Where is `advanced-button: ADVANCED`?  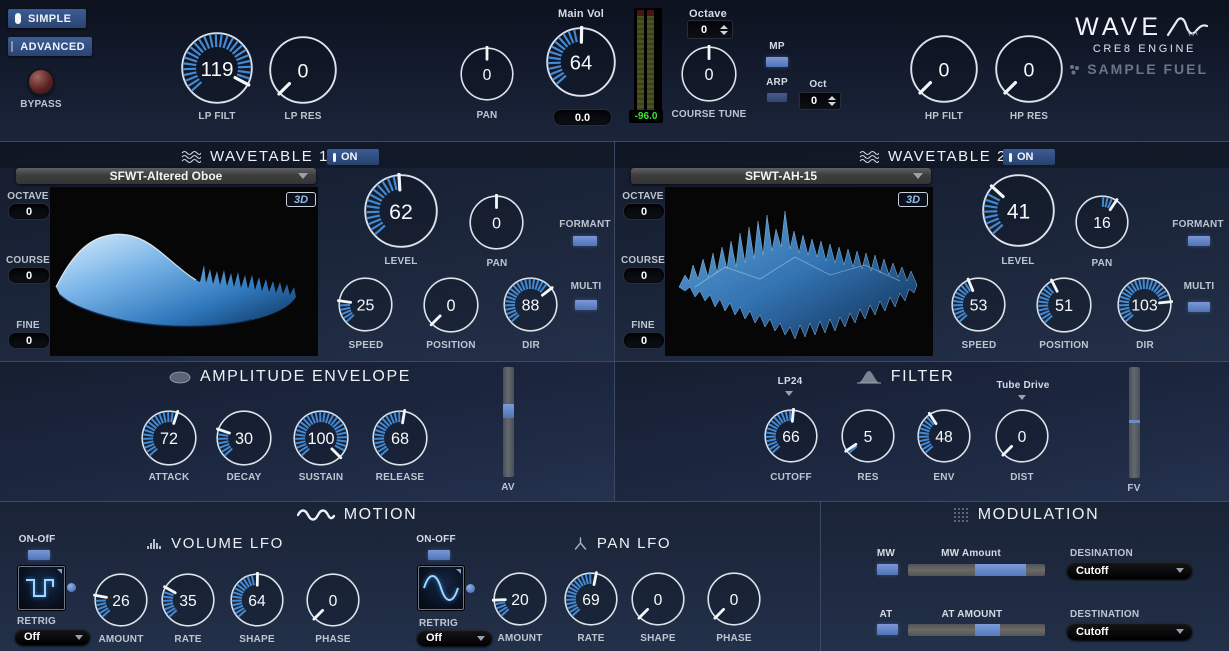
advanced-button: ADVANCED is located at coordinates (50, 46).